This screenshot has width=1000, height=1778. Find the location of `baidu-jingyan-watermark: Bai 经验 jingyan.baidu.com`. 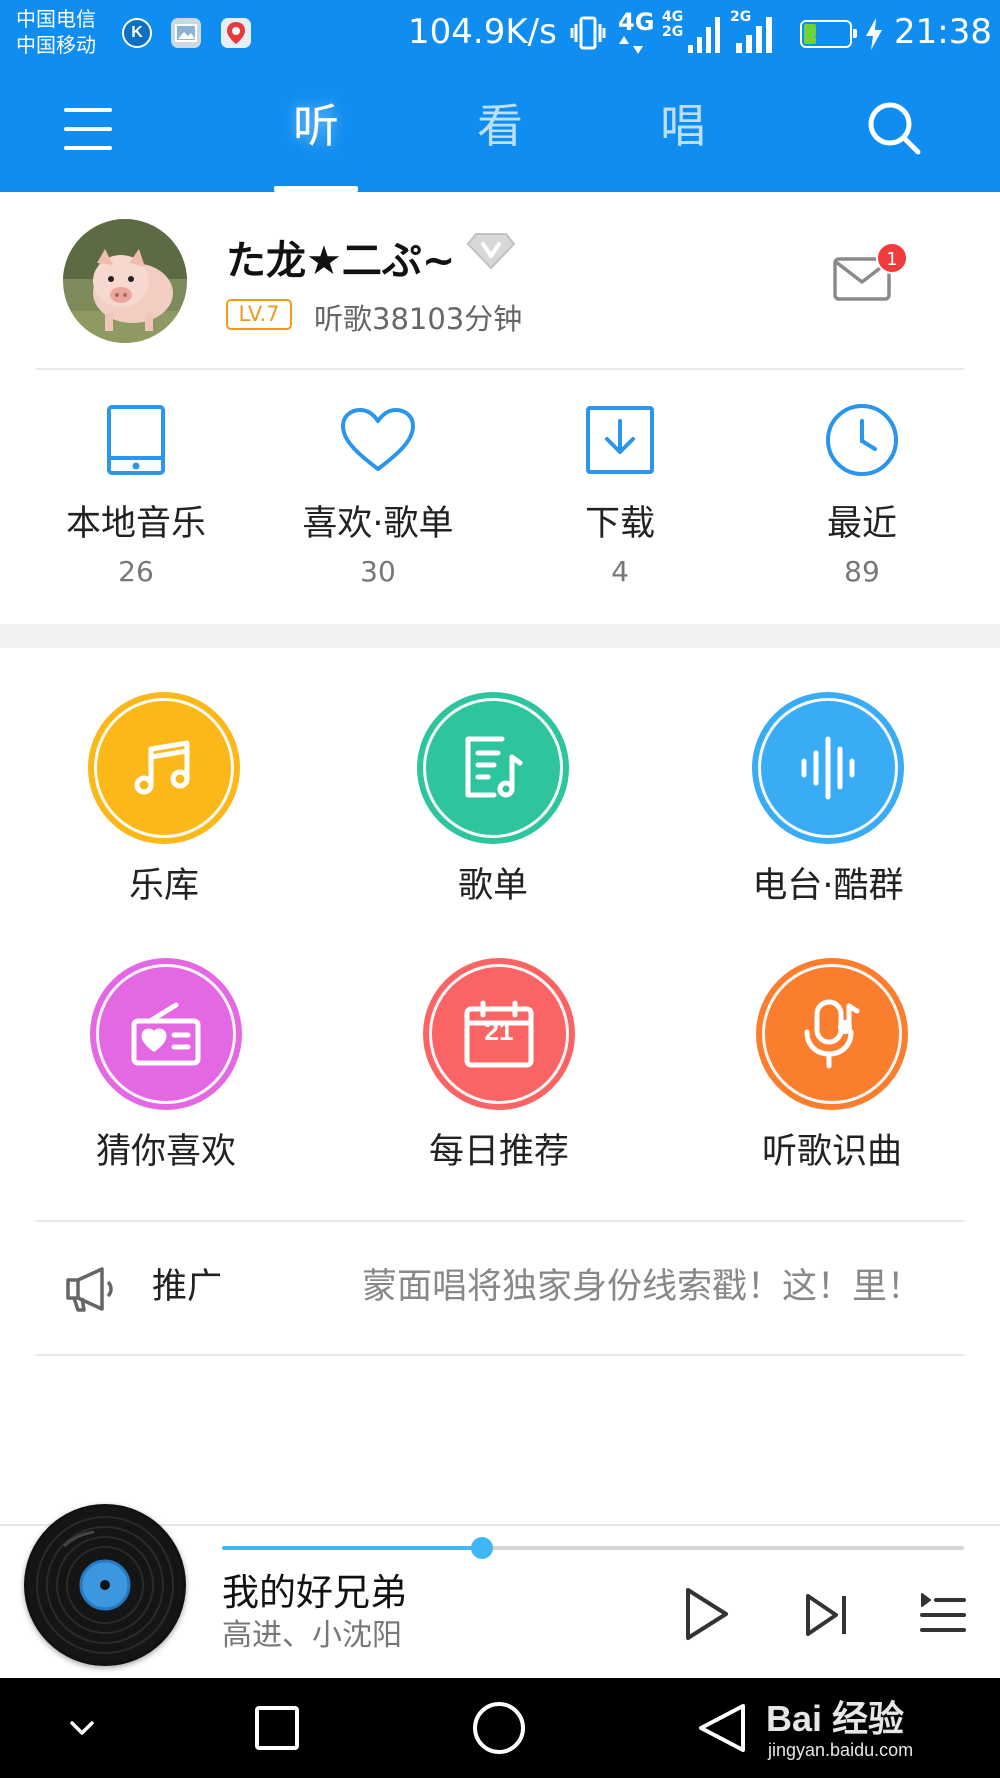

baidu-jingyan-watermark: Bai 经验 jingyan.baidu.com is located at coordinates (866, 1728).